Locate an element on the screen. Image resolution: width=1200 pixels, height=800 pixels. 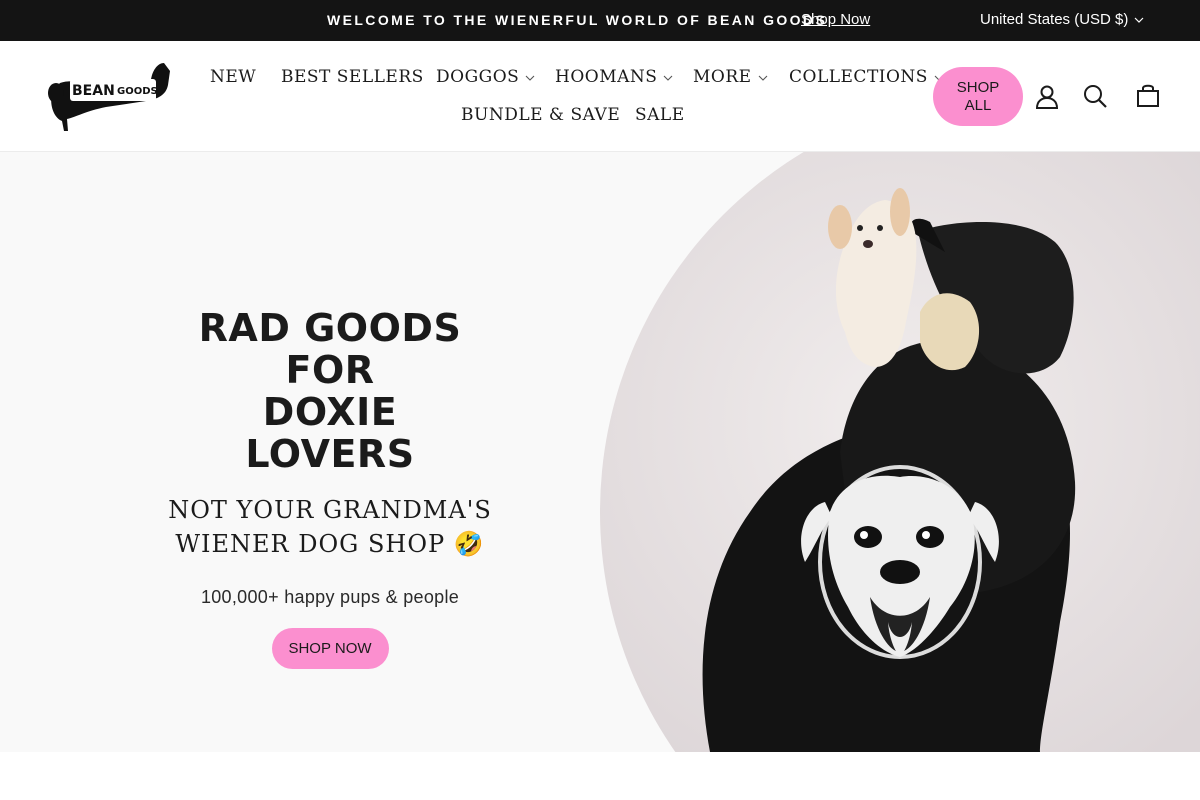
shop-all-label: SHOP ALL is located at coordinates (978, 96).